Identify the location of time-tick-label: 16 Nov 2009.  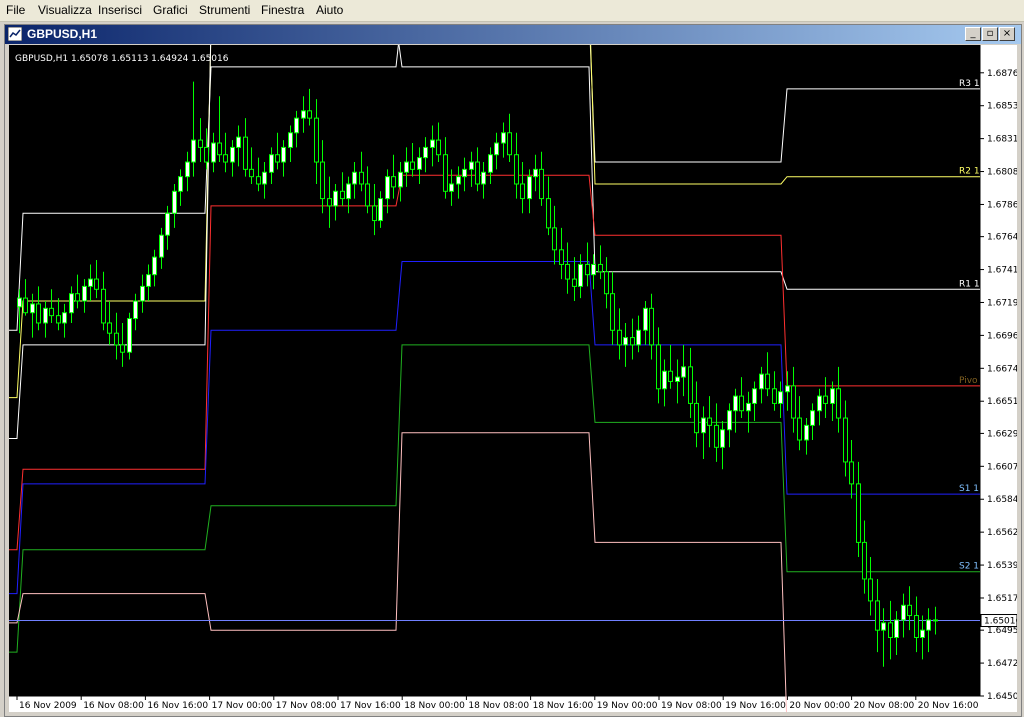
(48, 706).